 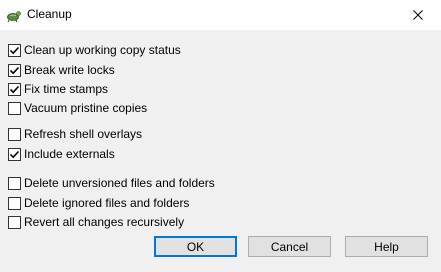 What do you see at coordinates (14, 15) in the screenshot?
I see `tortoise-app-icon` at bounding box center [14, 15].